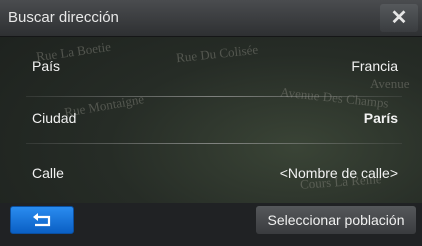 This screenshot has height=246, width=422. I want to click on city-label: Ciudad, so click(54, 118).